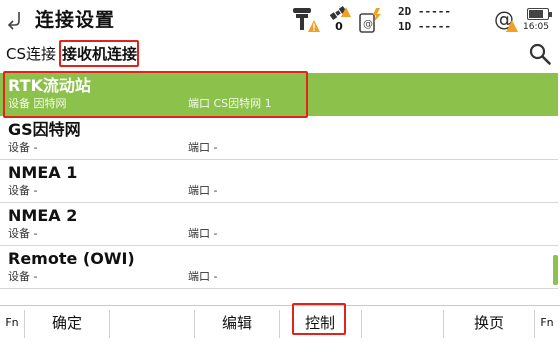 This screenshot has height=342, width=560. Describe the element at coordinates (555, 270) in the screenshot. I see `scrollbar` at that location.